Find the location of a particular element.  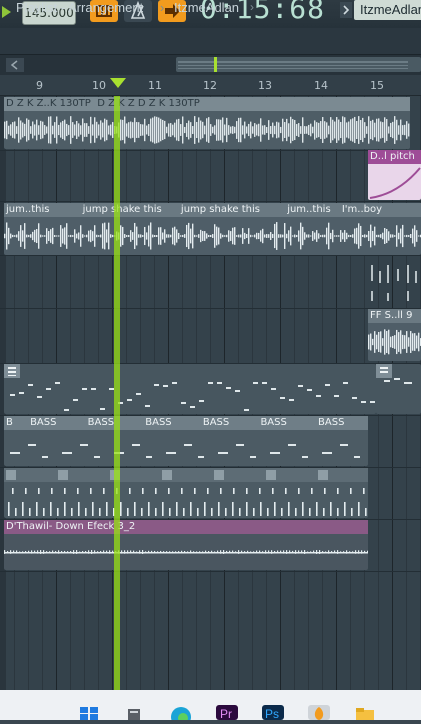

audio-clip-ff: FF S..ll 9 is located at coordinates (394, 335).